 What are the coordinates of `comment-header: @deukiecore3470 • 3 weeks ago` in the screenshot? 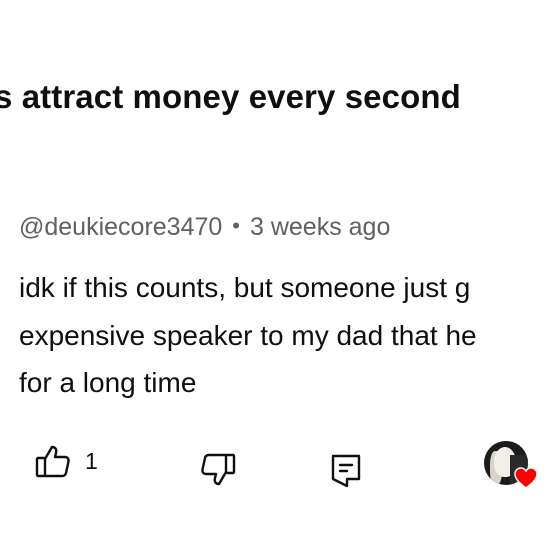 It's located at (204, 227).